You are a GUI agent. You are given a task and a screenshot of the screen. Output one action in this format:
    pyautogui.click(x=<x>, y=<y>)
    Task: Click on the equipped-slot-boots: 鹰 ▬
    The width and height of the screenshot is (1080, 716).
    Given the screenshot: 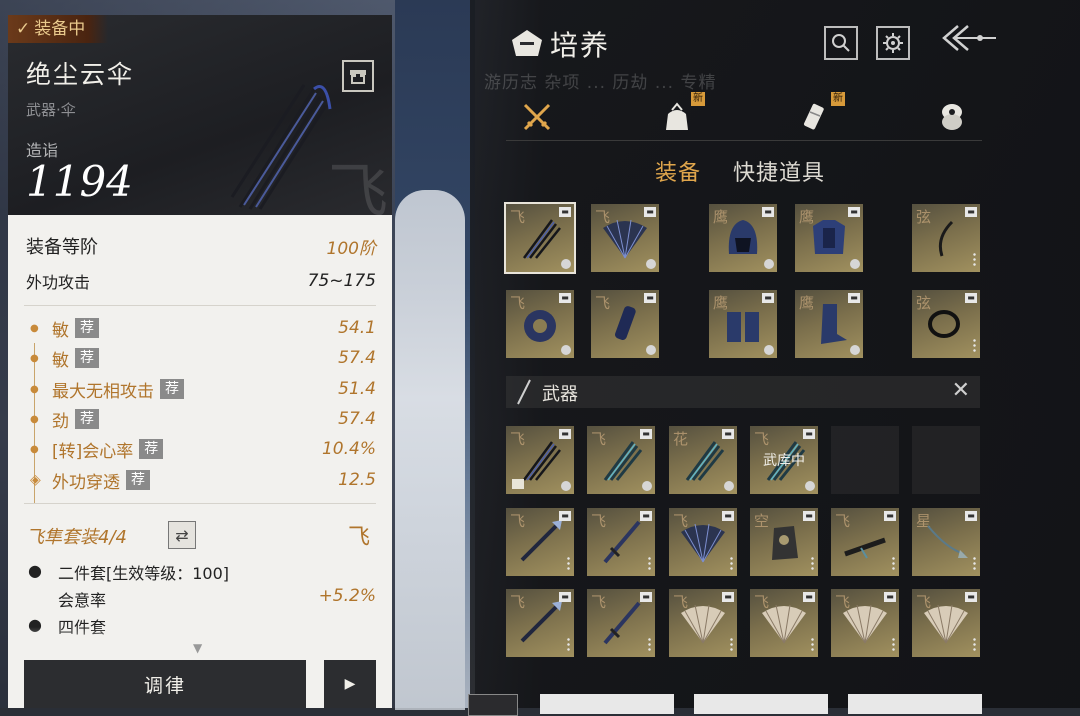 What is the action you would take?
    pyautogui.click(x=829, y=324)
    